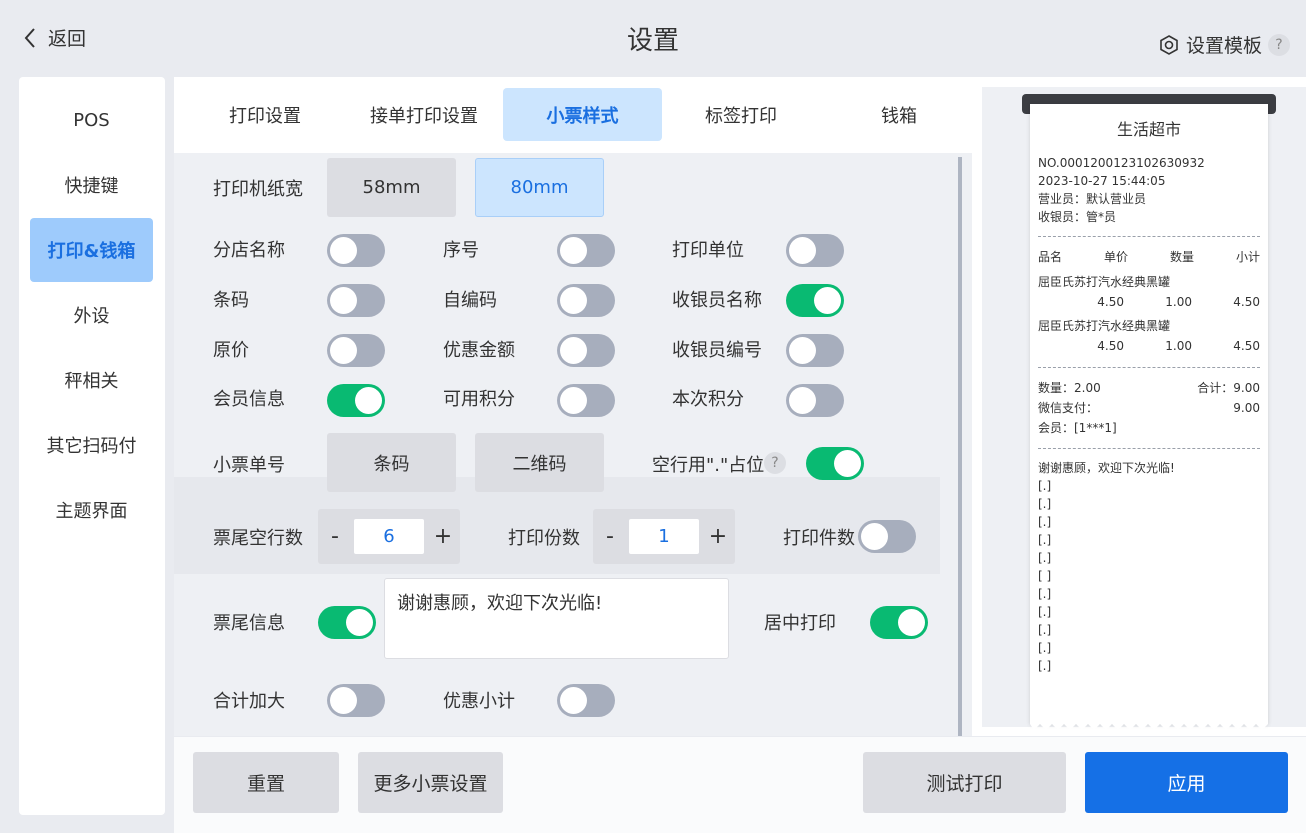 This screenshot has width=1306, height=833. Describe the element at coordinates (717, 350) in the screenshot. I see `cashier-no-label: 收银员编号` at that location.